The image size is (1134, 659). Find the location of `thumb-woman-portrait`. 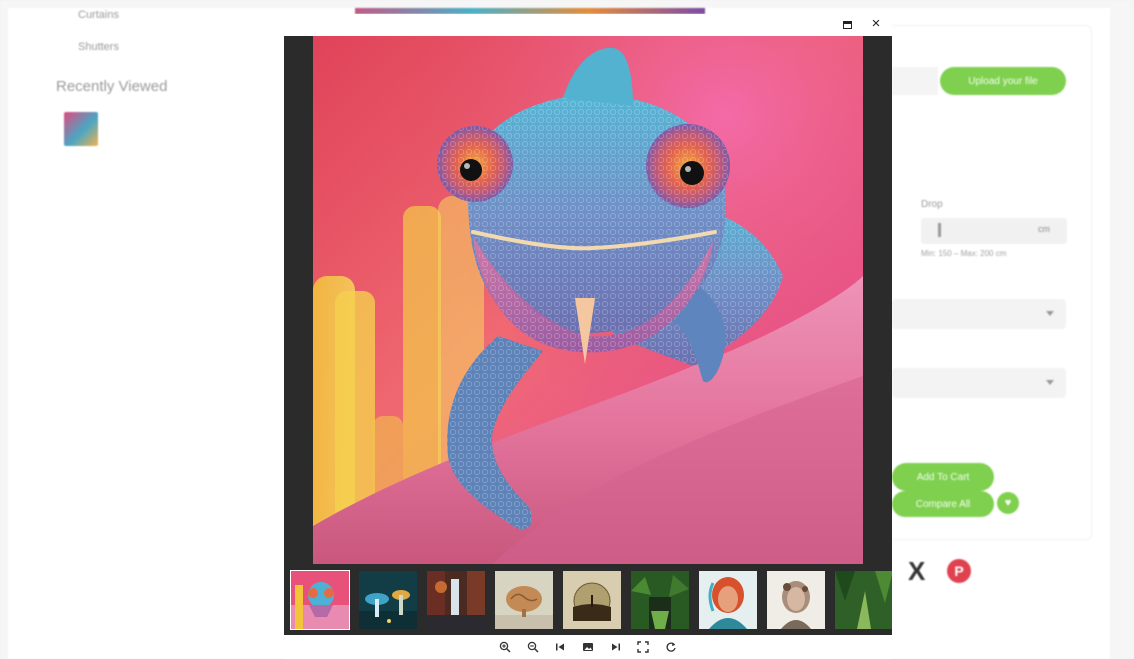

thumb-woman-portrait is located at coordinates (728, 600).